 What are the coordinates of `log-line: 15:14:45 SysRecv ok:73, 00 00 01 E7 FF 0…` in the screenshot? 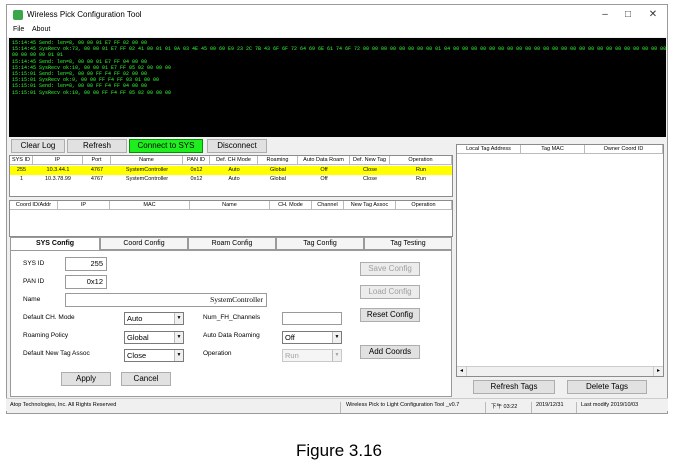 It's located at (339, 49).